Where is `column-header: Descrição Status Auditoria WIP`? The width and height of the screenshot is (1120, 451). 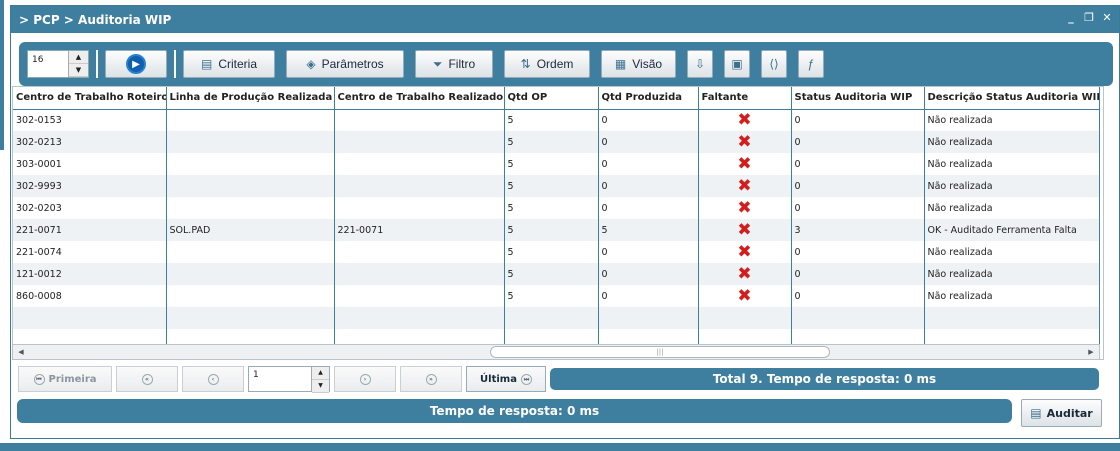
column-header: Descrição Status Auditoria WIP is located at coordinates (1012, 98).